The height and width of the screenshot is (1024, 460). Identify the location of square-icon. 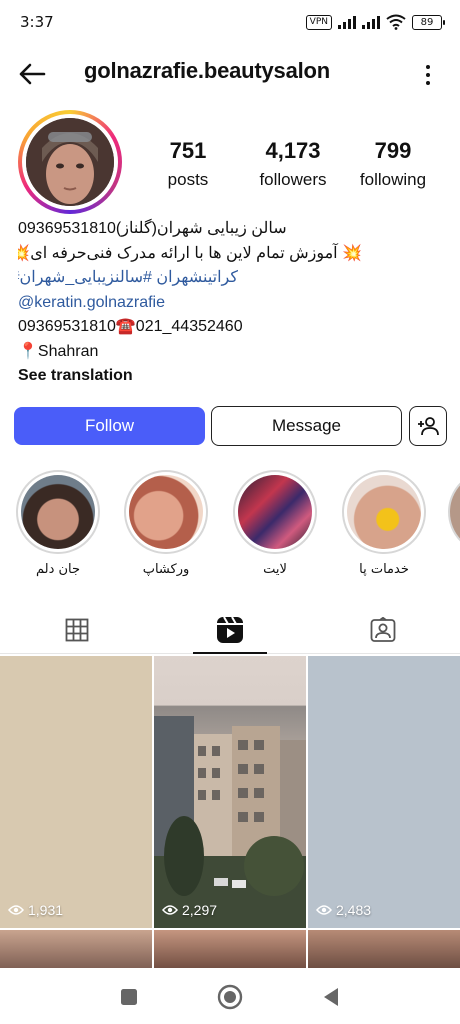
(129, 997).